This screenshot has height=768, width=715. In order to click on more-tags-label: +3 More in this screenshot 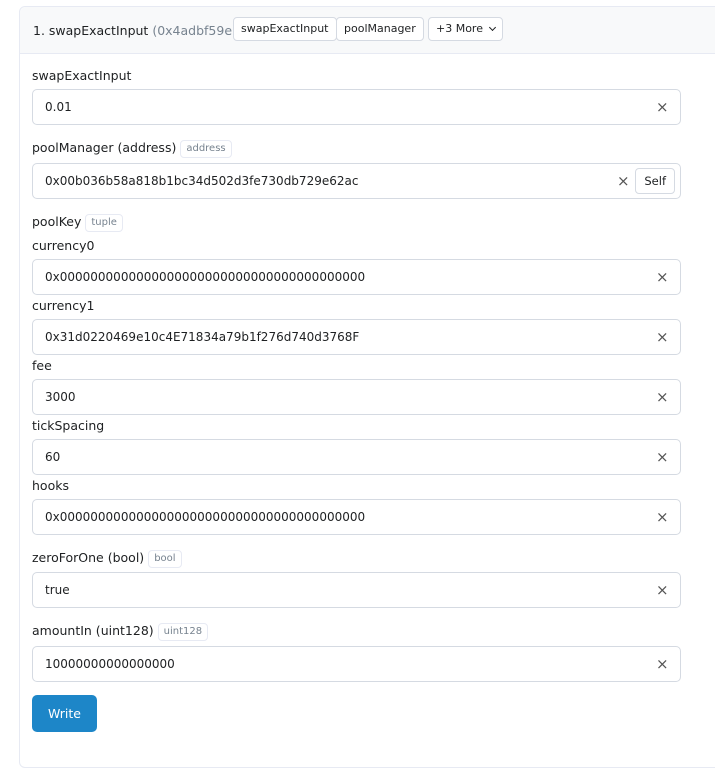, I will do `click(459, 28)`.